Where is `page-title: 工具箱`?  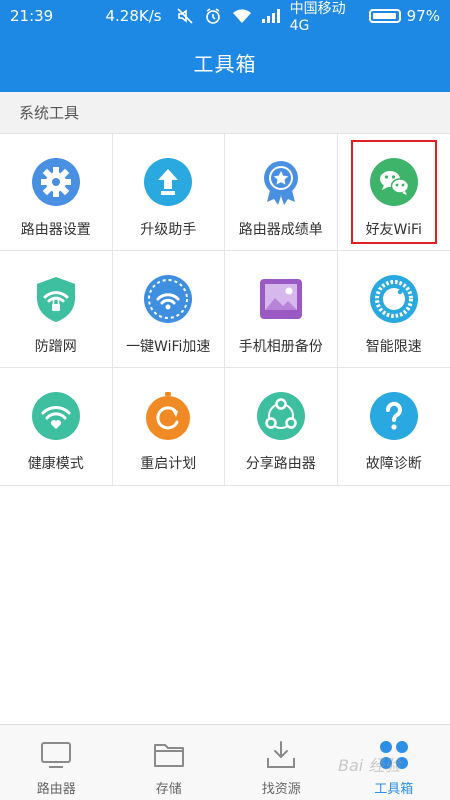 page-title: 工具箱 is located at coordinates (225, 63).